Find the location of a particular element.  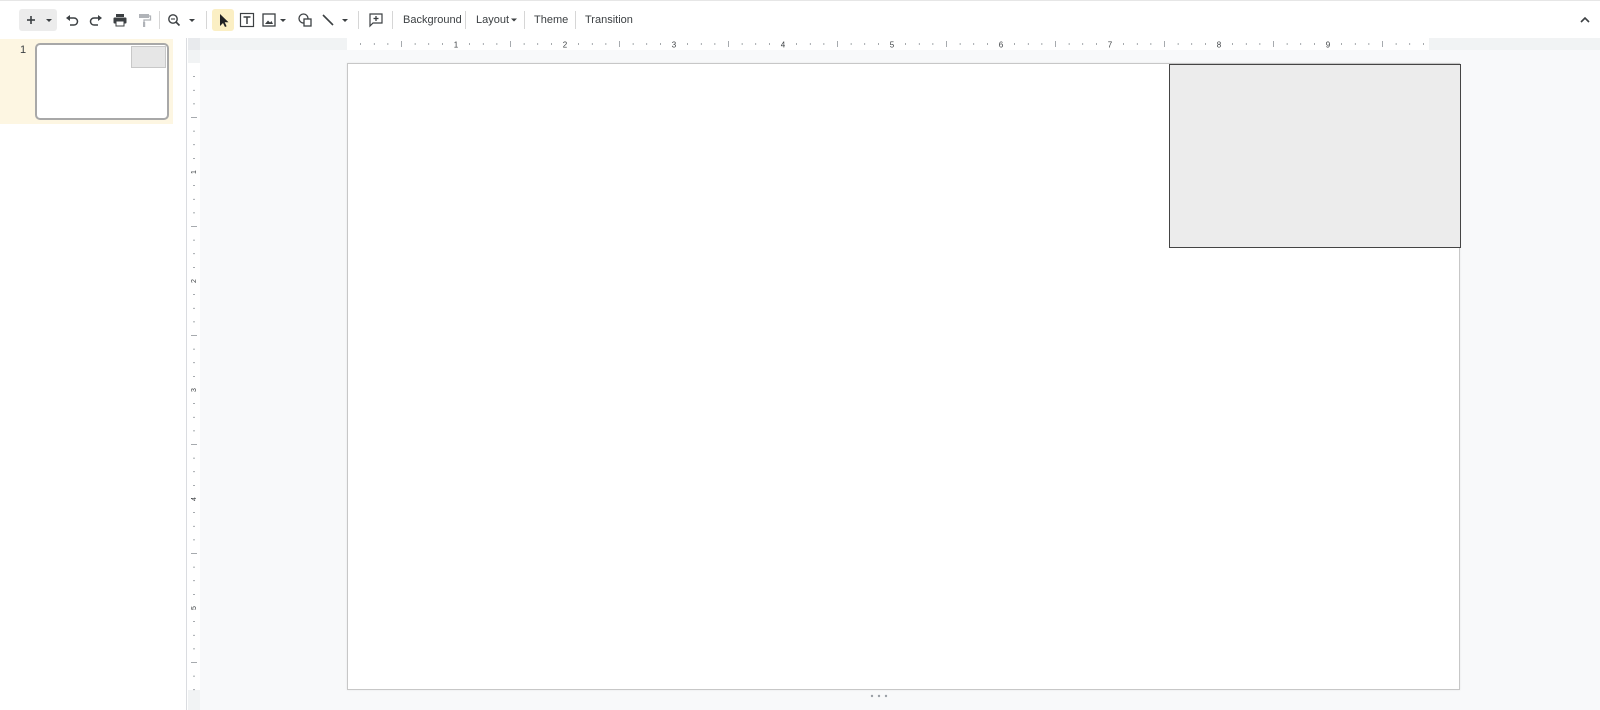

select-tool-button is located at coordinates (223, 20).